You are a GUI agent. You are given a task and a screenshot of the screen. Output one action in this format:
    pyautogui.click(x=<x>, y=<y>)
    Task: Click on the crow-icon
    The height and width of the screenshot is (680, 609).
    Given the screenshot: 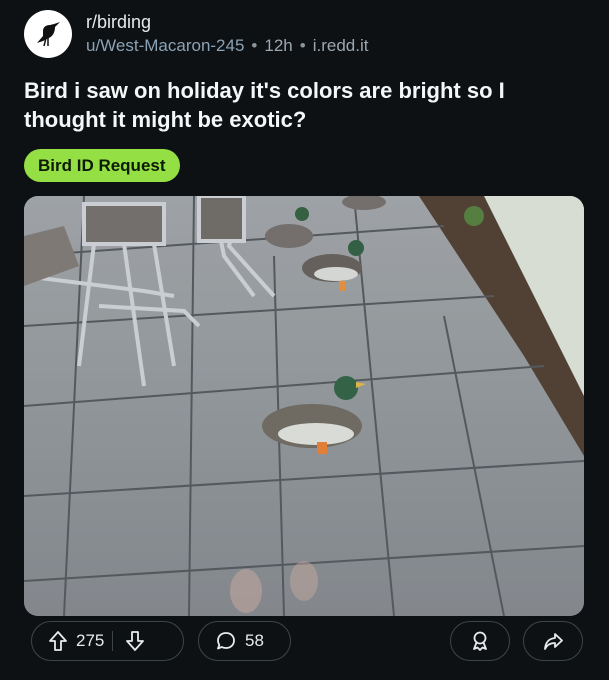 What is the action you would take?
    pyautogui.click(x=48, y=34)
    